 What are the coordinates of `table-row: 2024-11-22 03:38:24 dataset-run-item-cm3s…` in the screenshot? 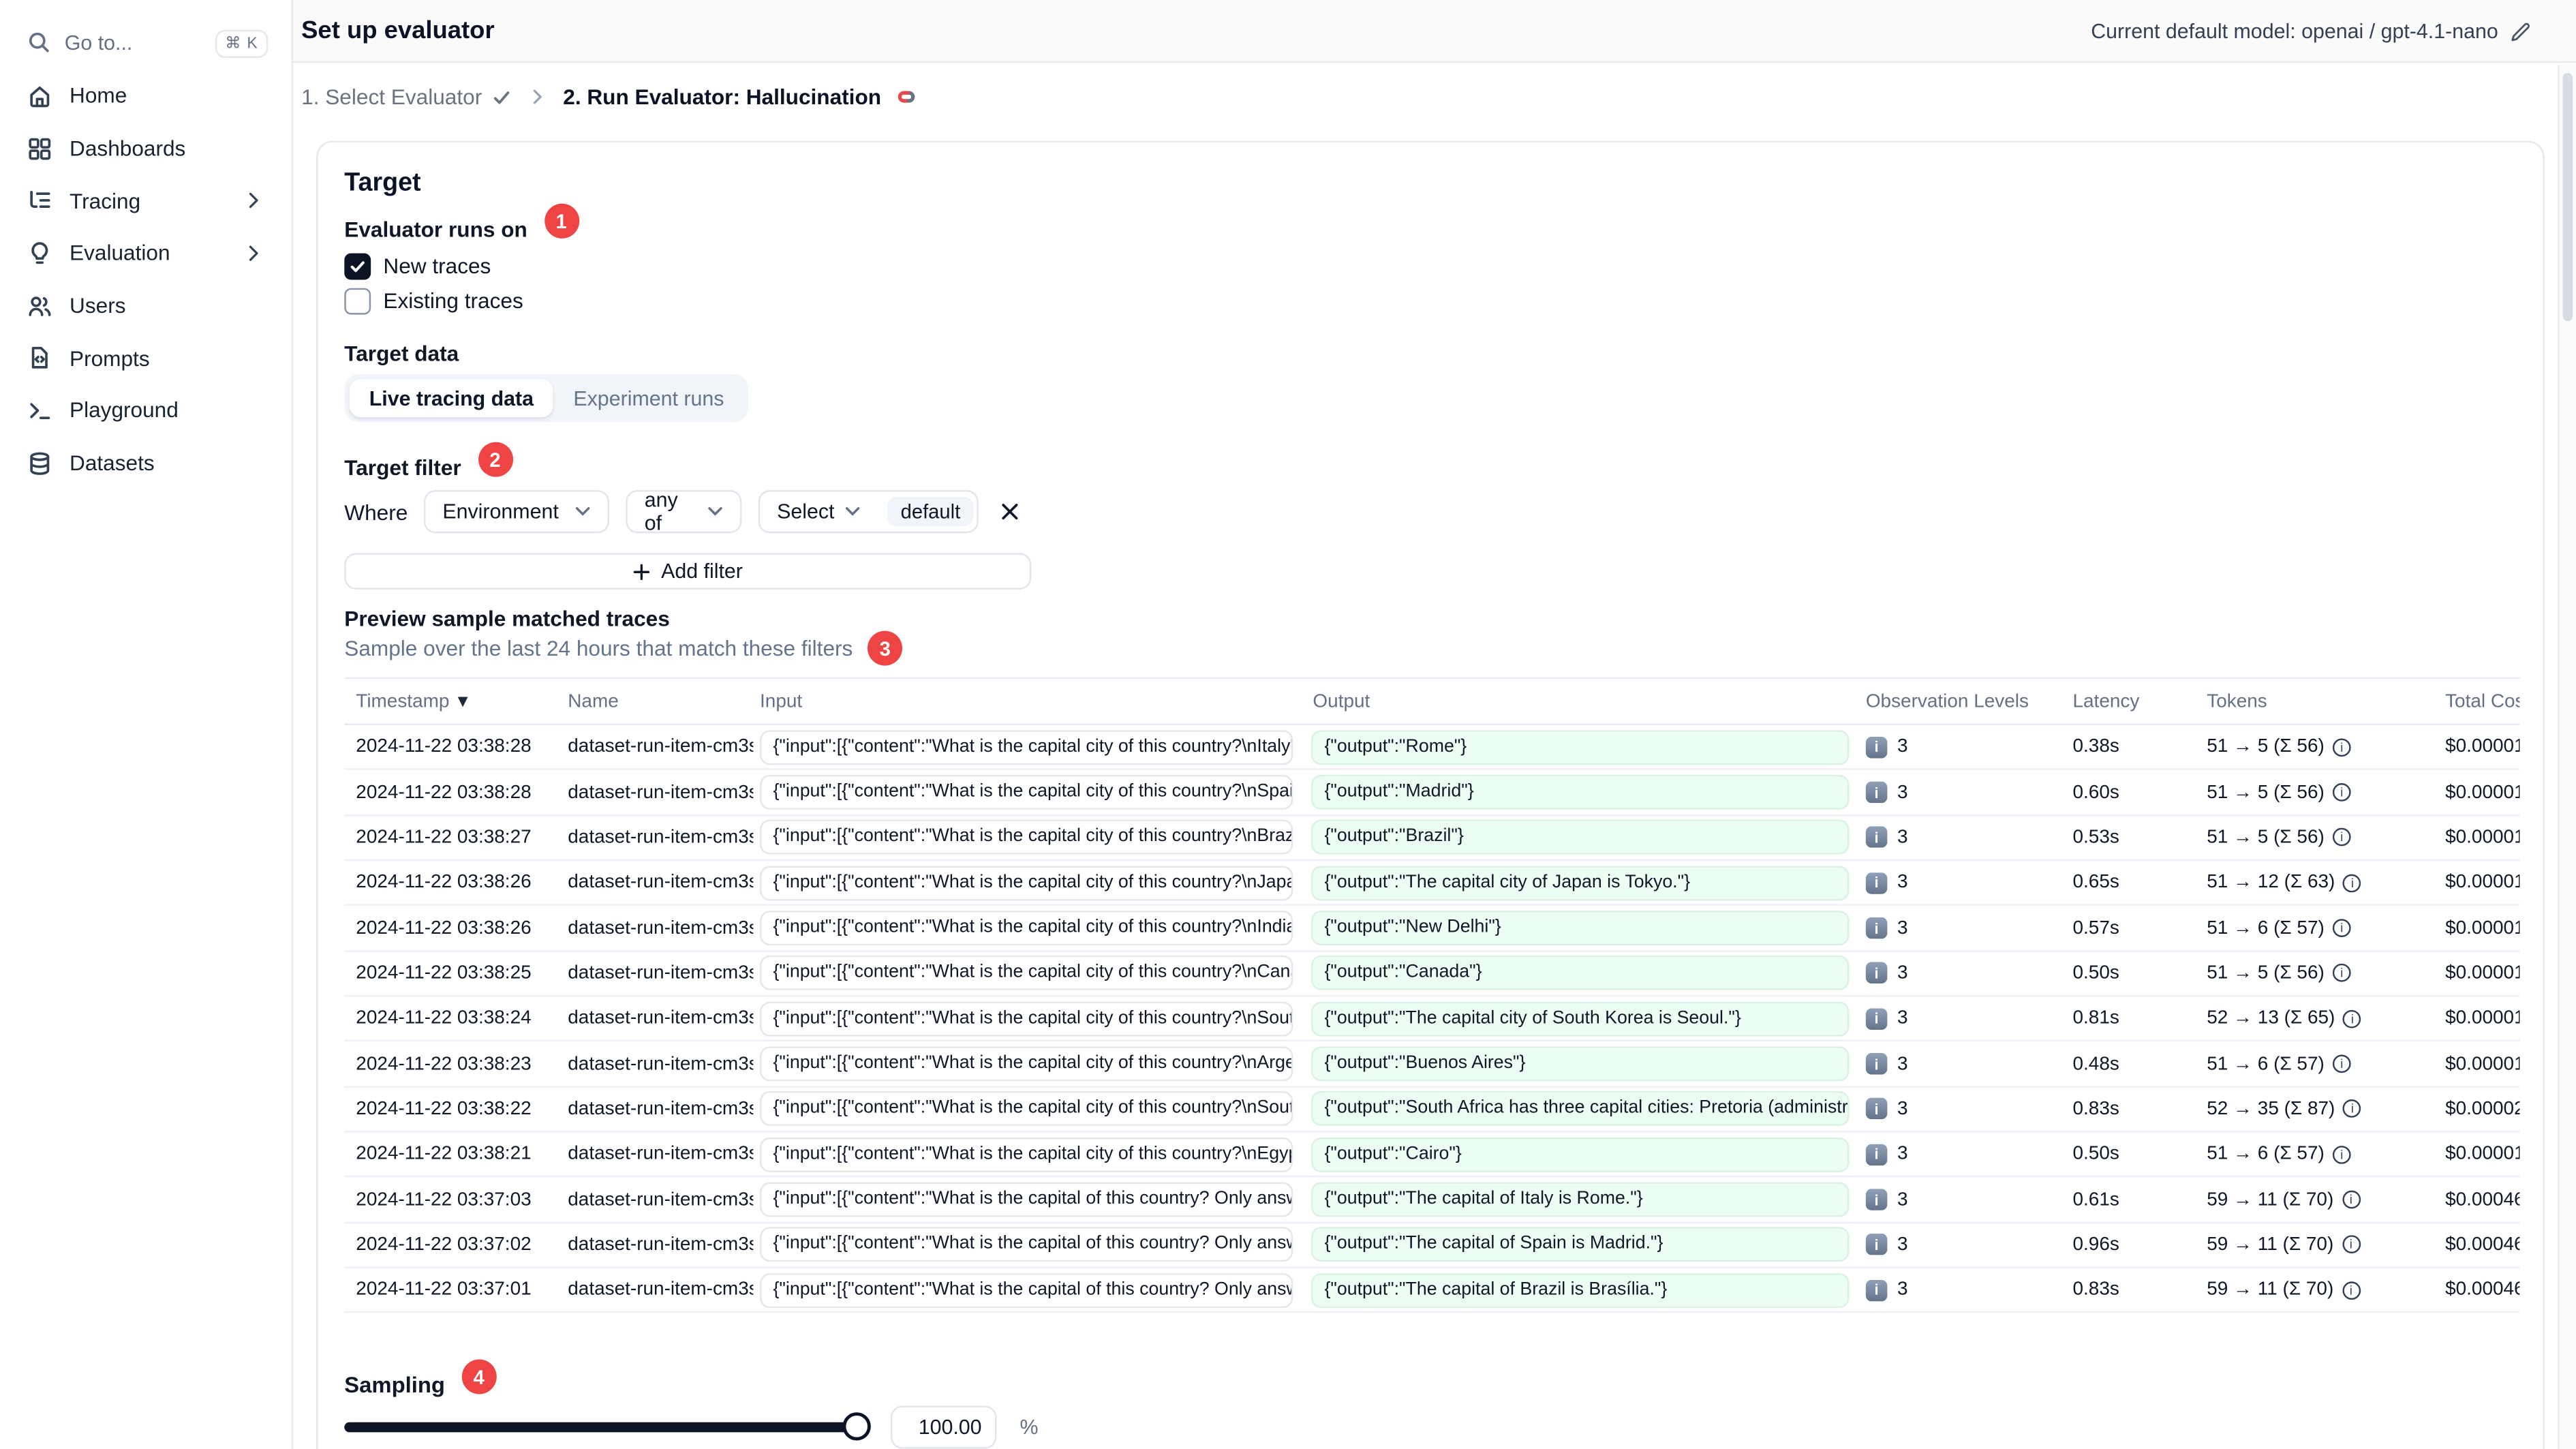 It's located at (1432, 1020).